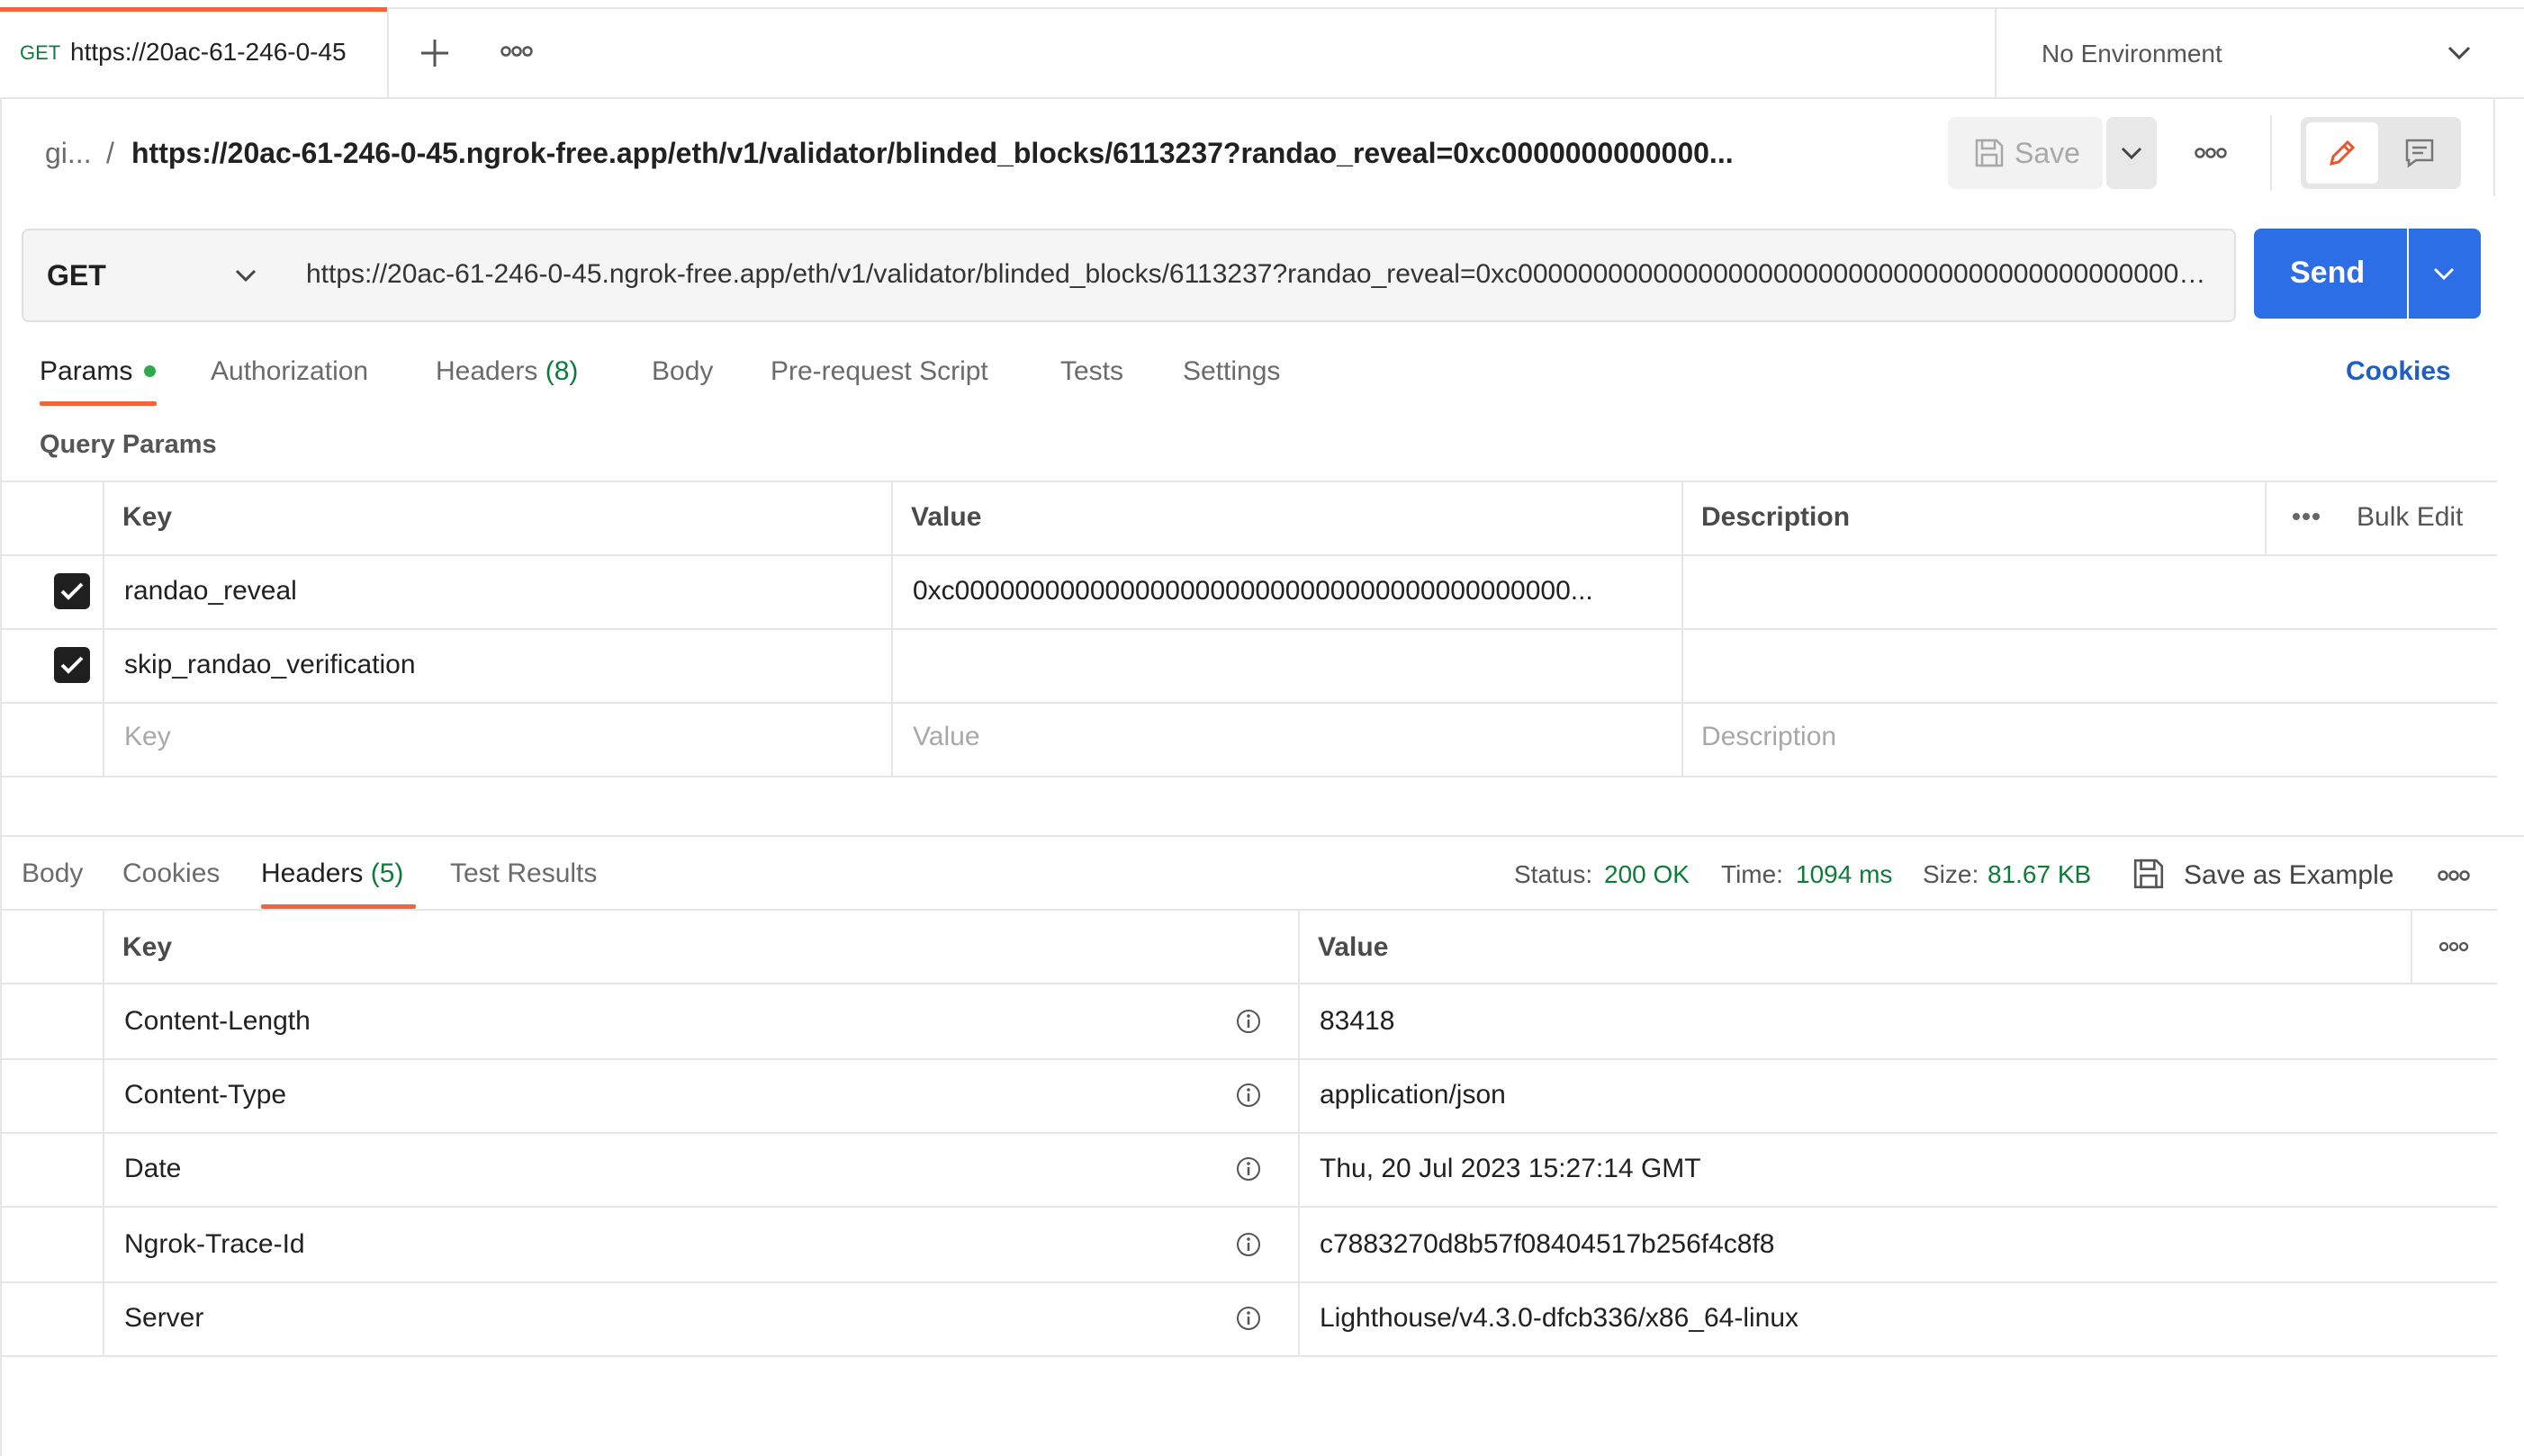 The height and width of the screenshot is (1456, 2524). Describe the element at coordinates (1844, 874) in the screenshot. I see `time-value: 1094 ms` at that location.